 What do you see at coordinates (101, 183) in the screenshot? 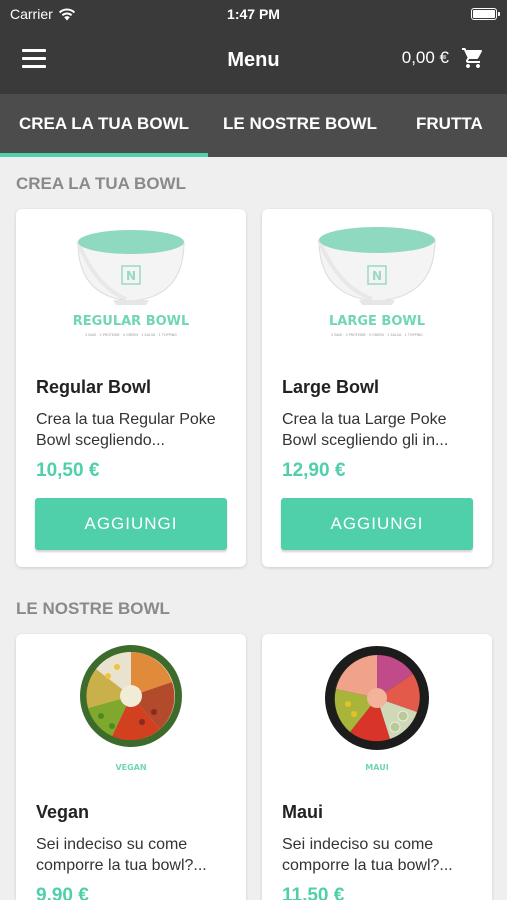
I see `section-title-crea-la-tua-bowl: CREA LA TUA BOWL` at bounding box center [101, 183].